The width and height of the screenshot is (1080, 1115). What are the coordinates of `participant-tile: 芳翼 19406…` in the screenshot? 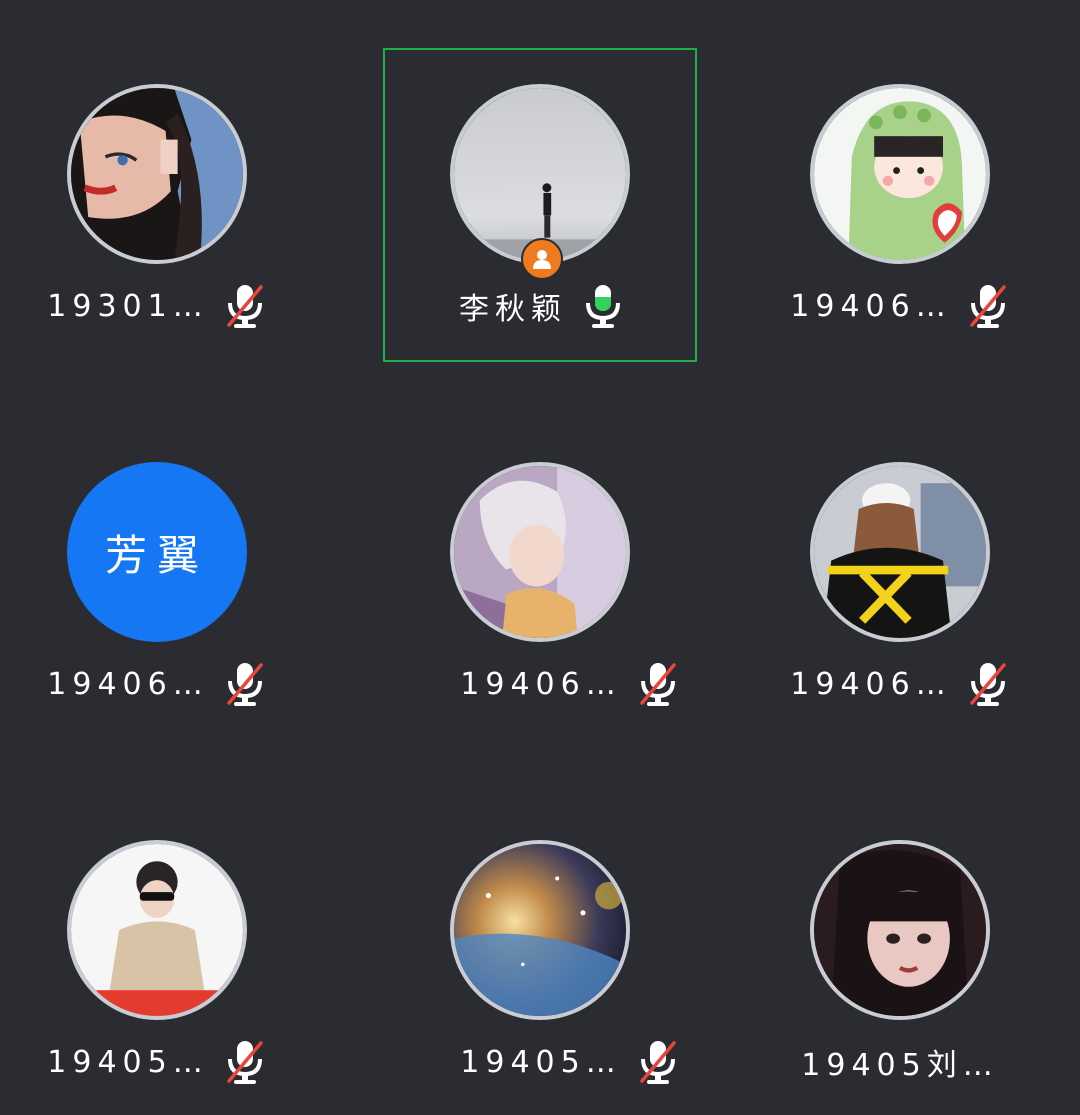 It's located at (157, 583).